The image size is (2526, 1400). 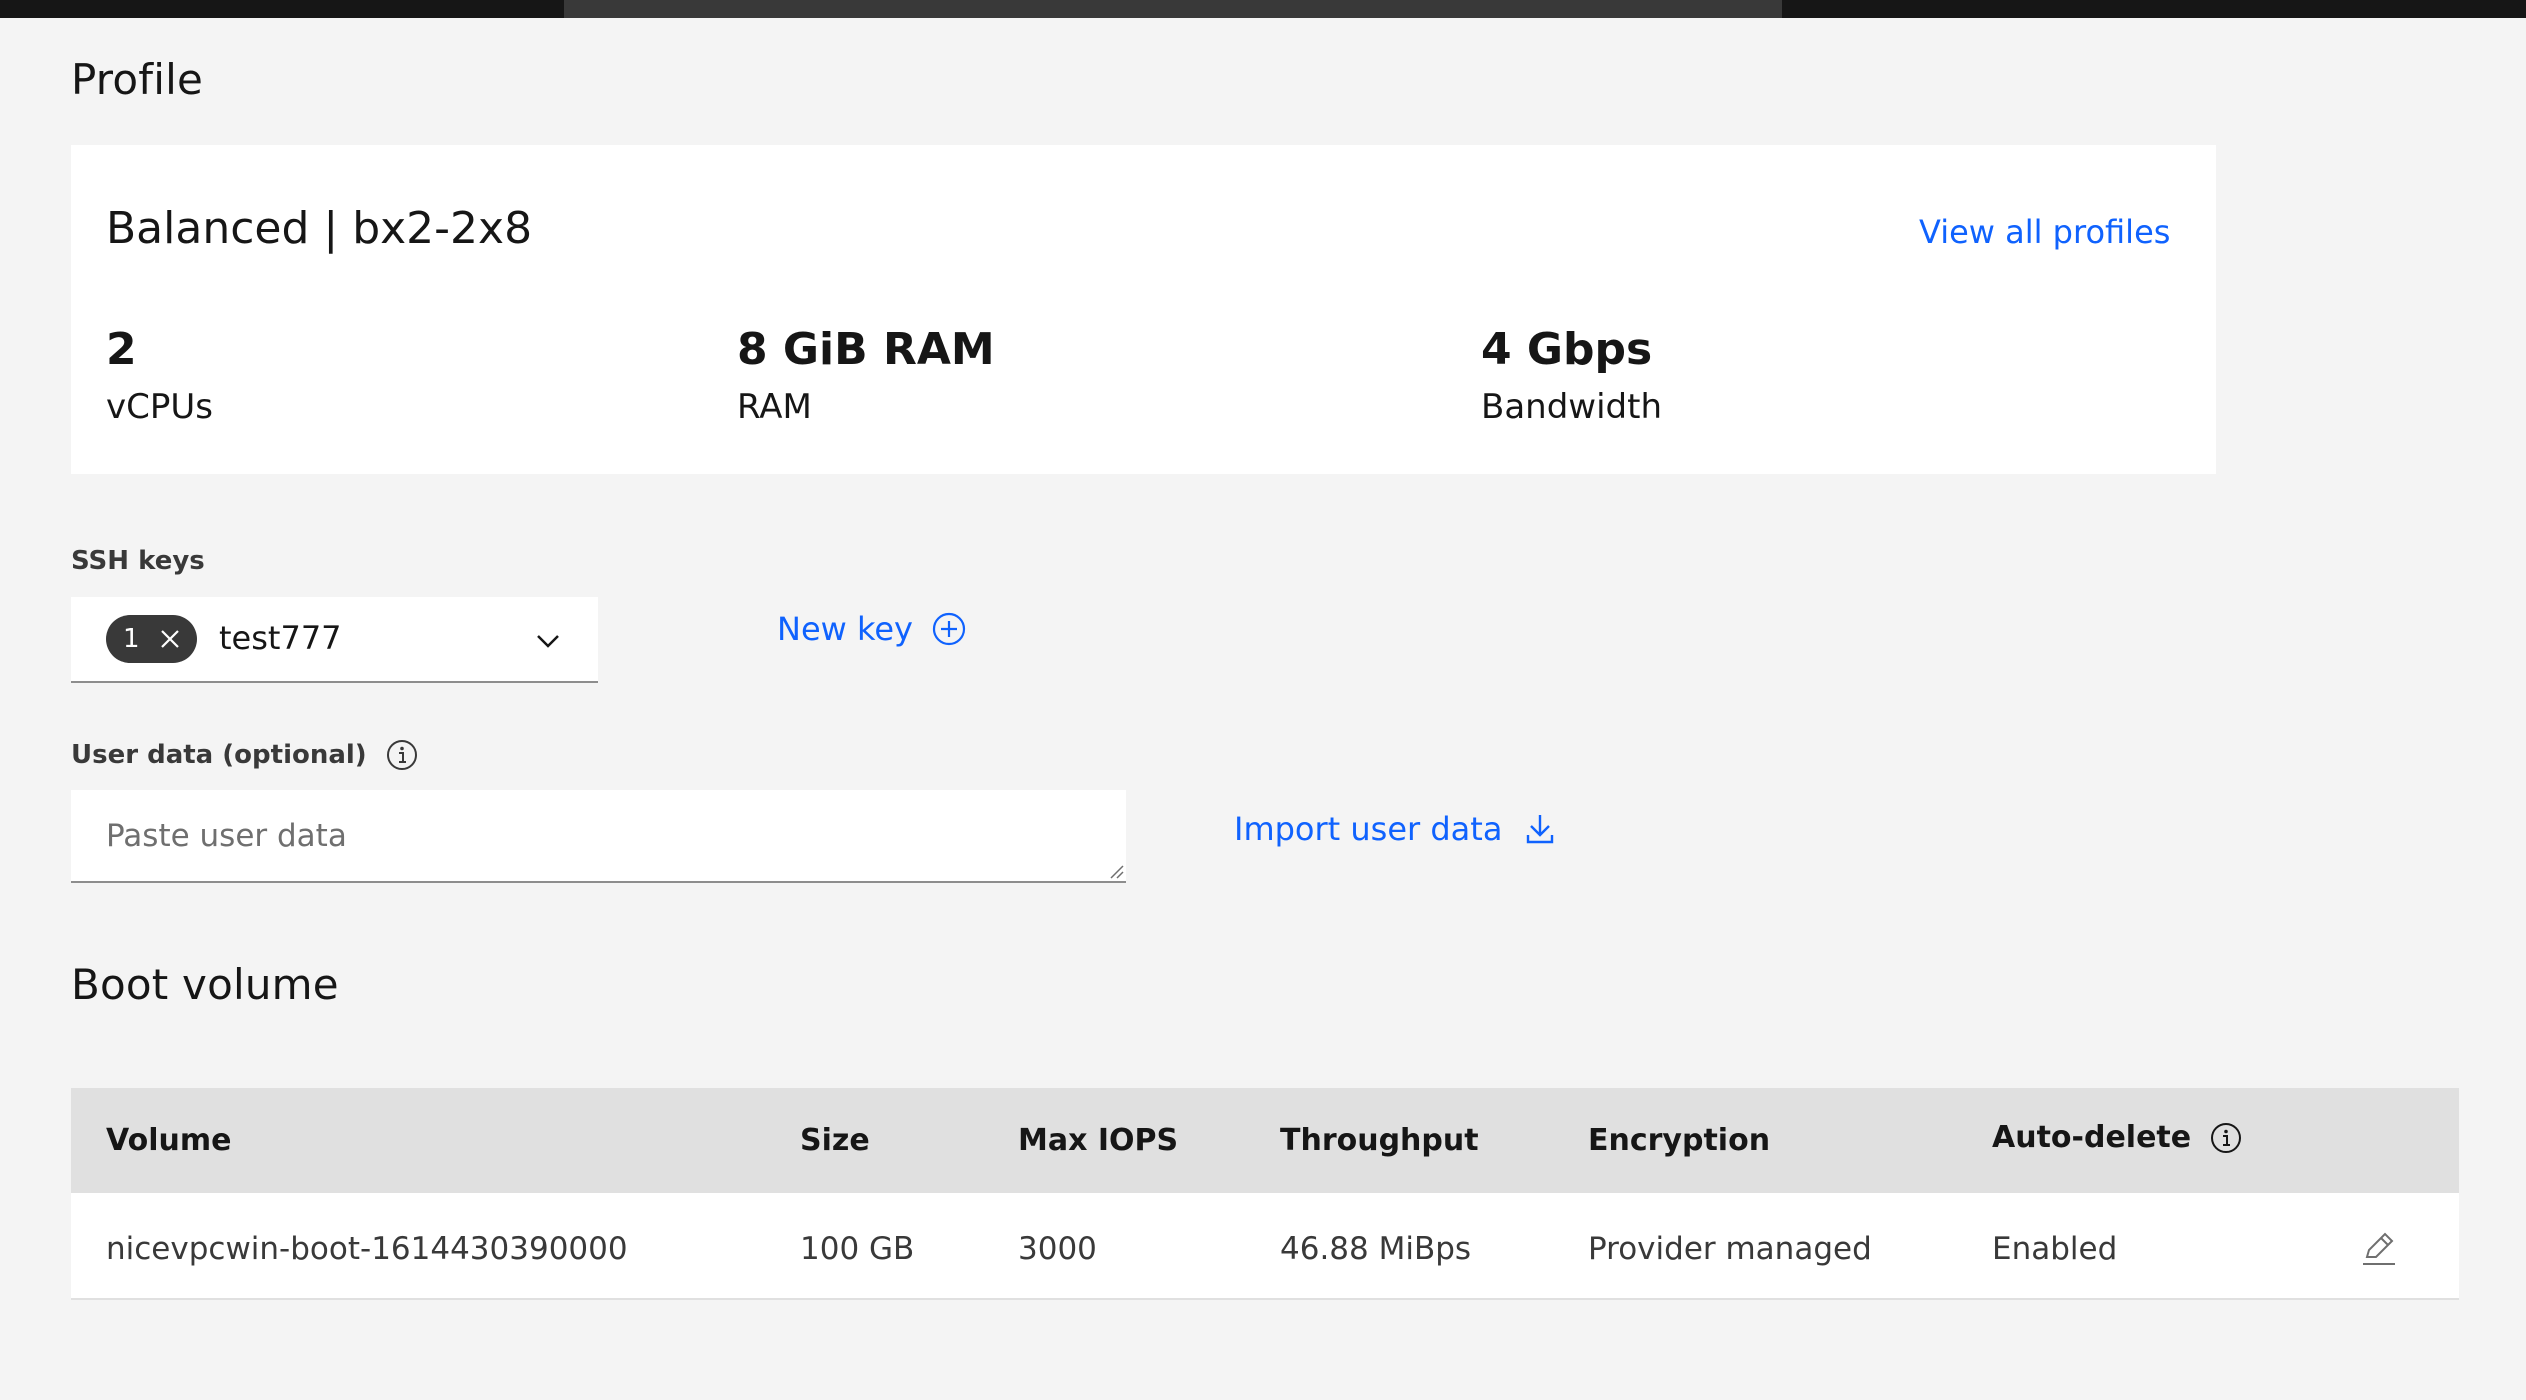 I want to click on auto-delete-header-label: Auto-delete, so click(x=2092, y=1137).